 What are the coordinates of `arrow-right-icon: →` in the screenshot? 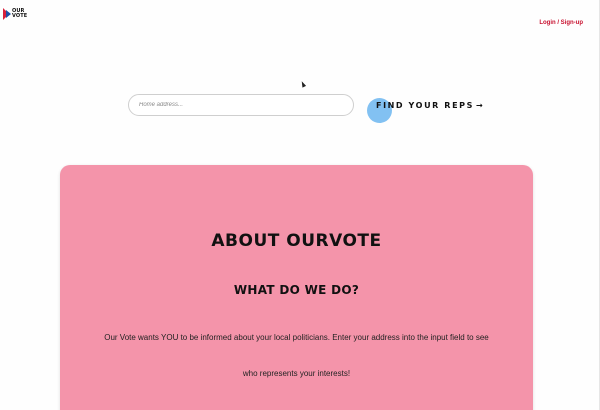 It's located at (479, 105).